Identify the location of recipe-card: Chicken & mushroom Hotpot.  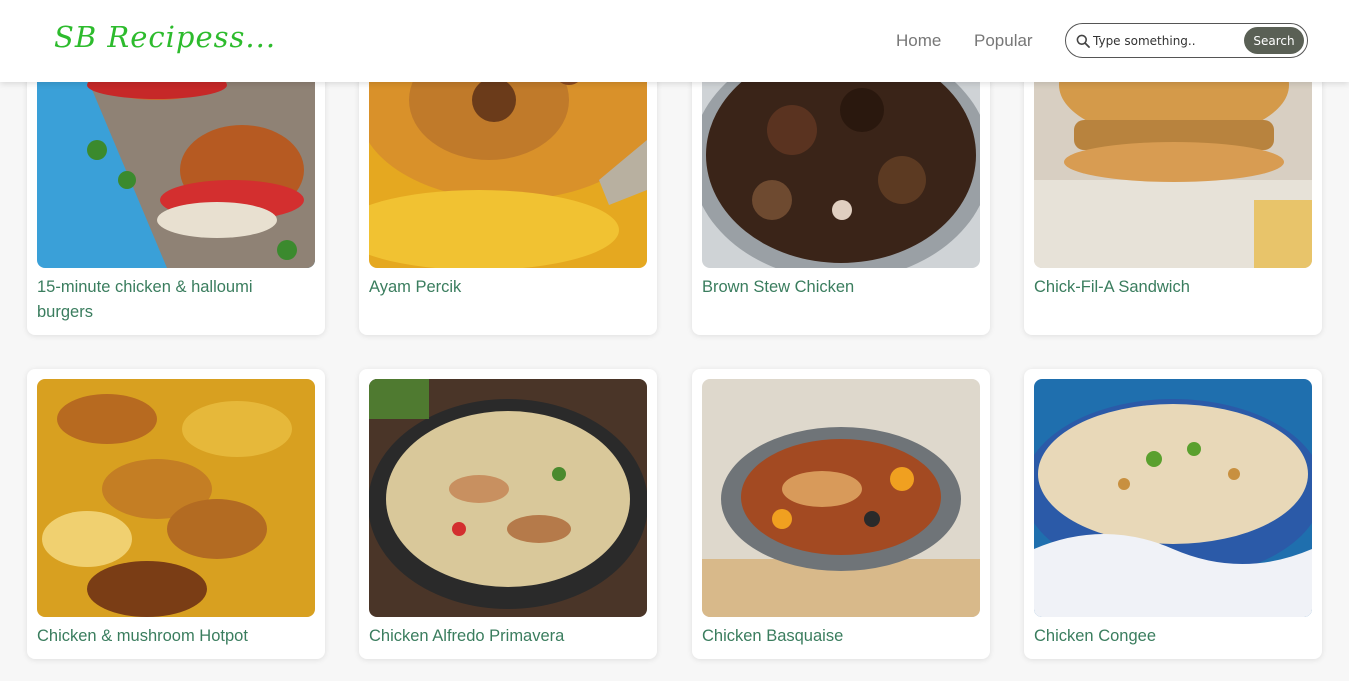
(176, 514).